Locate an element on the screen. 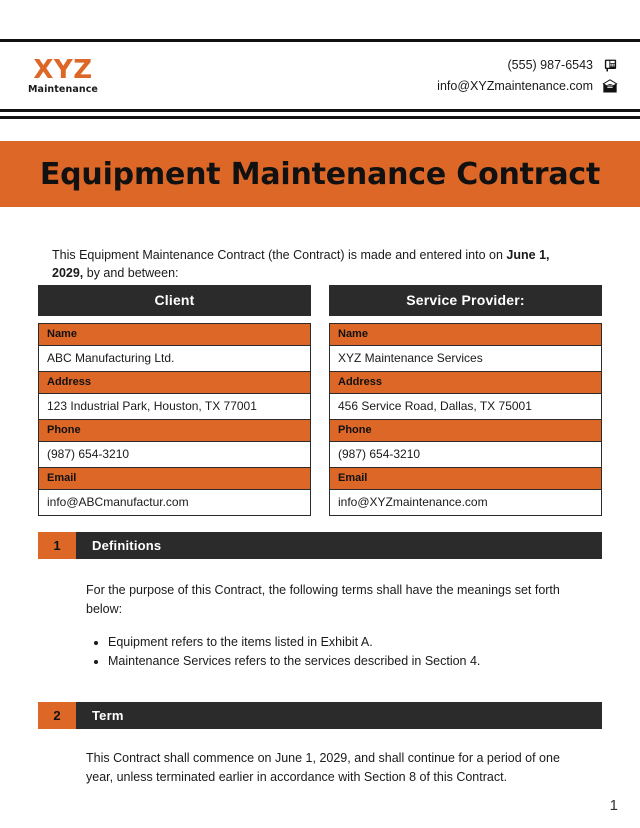 This screenshot has width=640, height=828. company-logo: XYZ Maintenance is located at coordinates (63, 76).